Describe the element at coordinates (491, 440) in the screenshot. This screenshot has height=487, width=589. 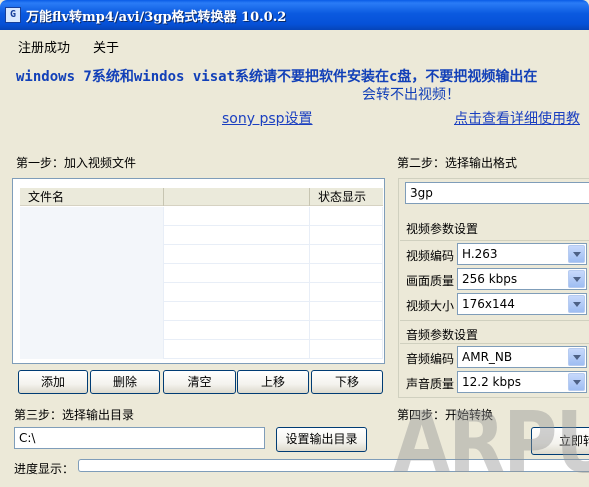
I see `watermark-logo: ARPUN` at that location.